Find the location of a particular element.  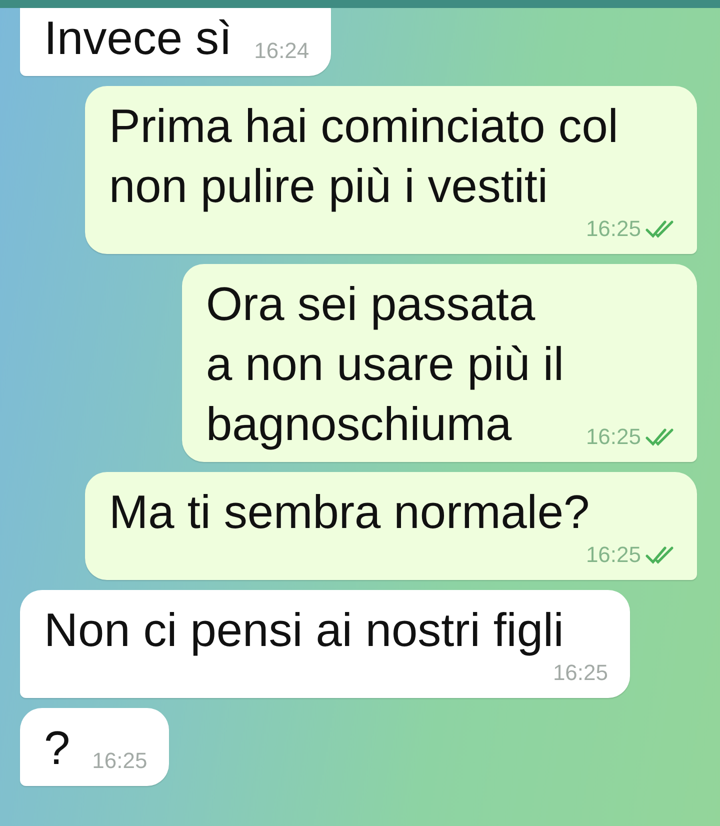

message-text: Ora sei passata a non usare più il bagnoschiuma is located at coordinates (385, 364).